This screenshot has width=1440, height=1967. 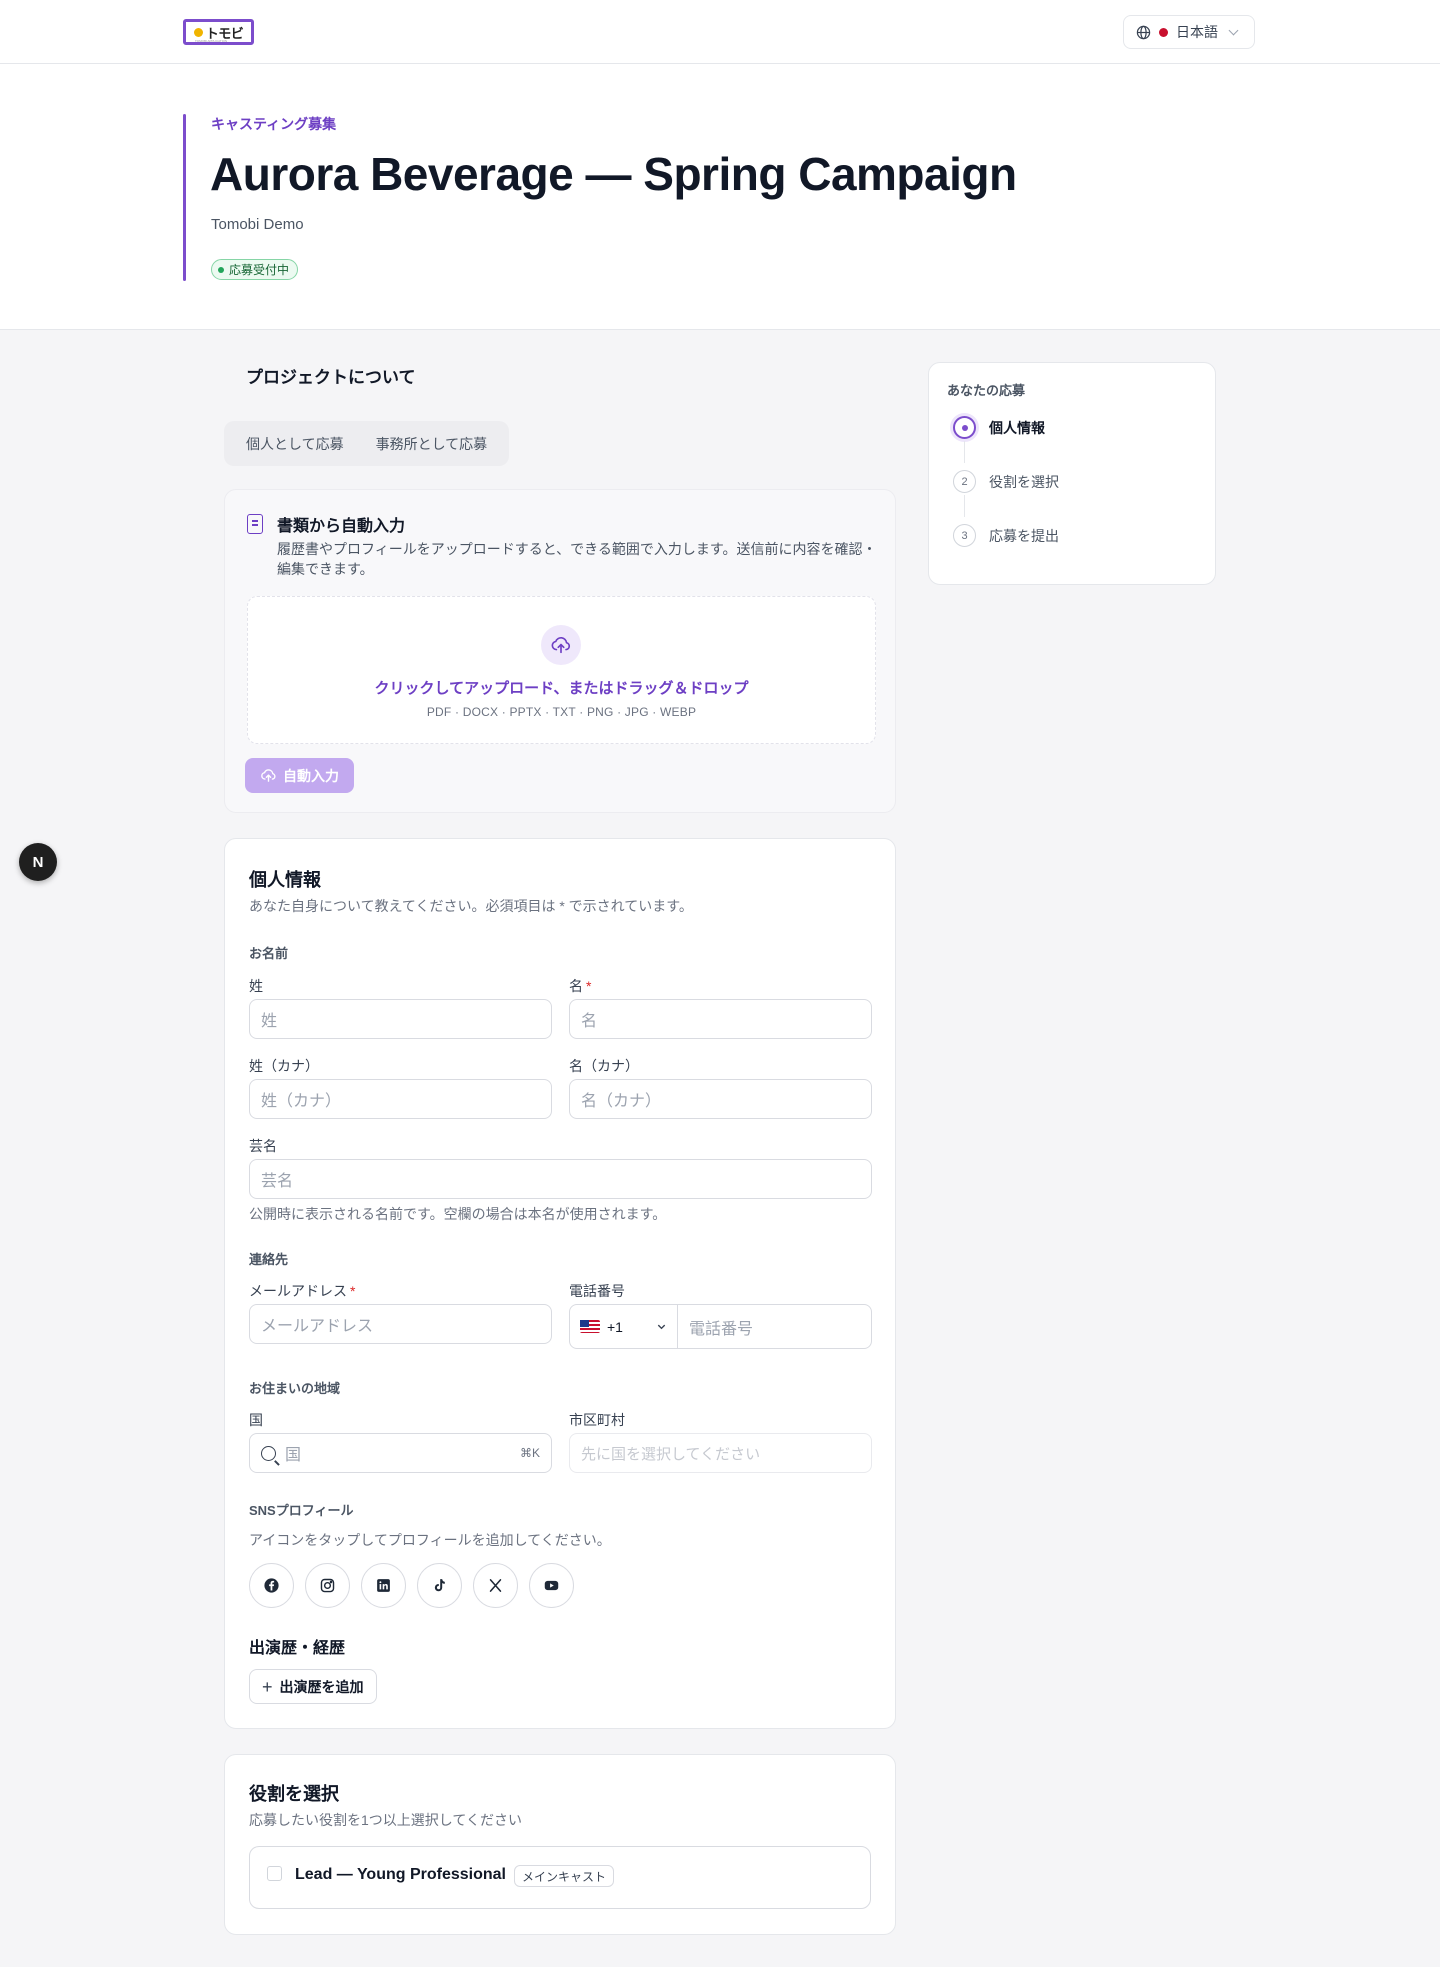 What do you see at coordinates (400, 1324) in the screenshot?
I see `email-input: メールアドレス` at bounding box center [400, 1324].